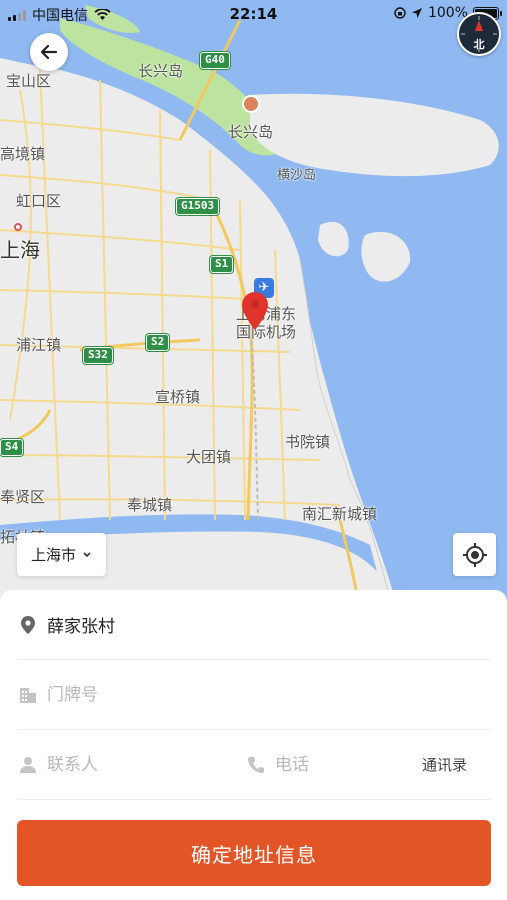 The image size is (507, 900). I want to click on building-icon, so click(28, 695).